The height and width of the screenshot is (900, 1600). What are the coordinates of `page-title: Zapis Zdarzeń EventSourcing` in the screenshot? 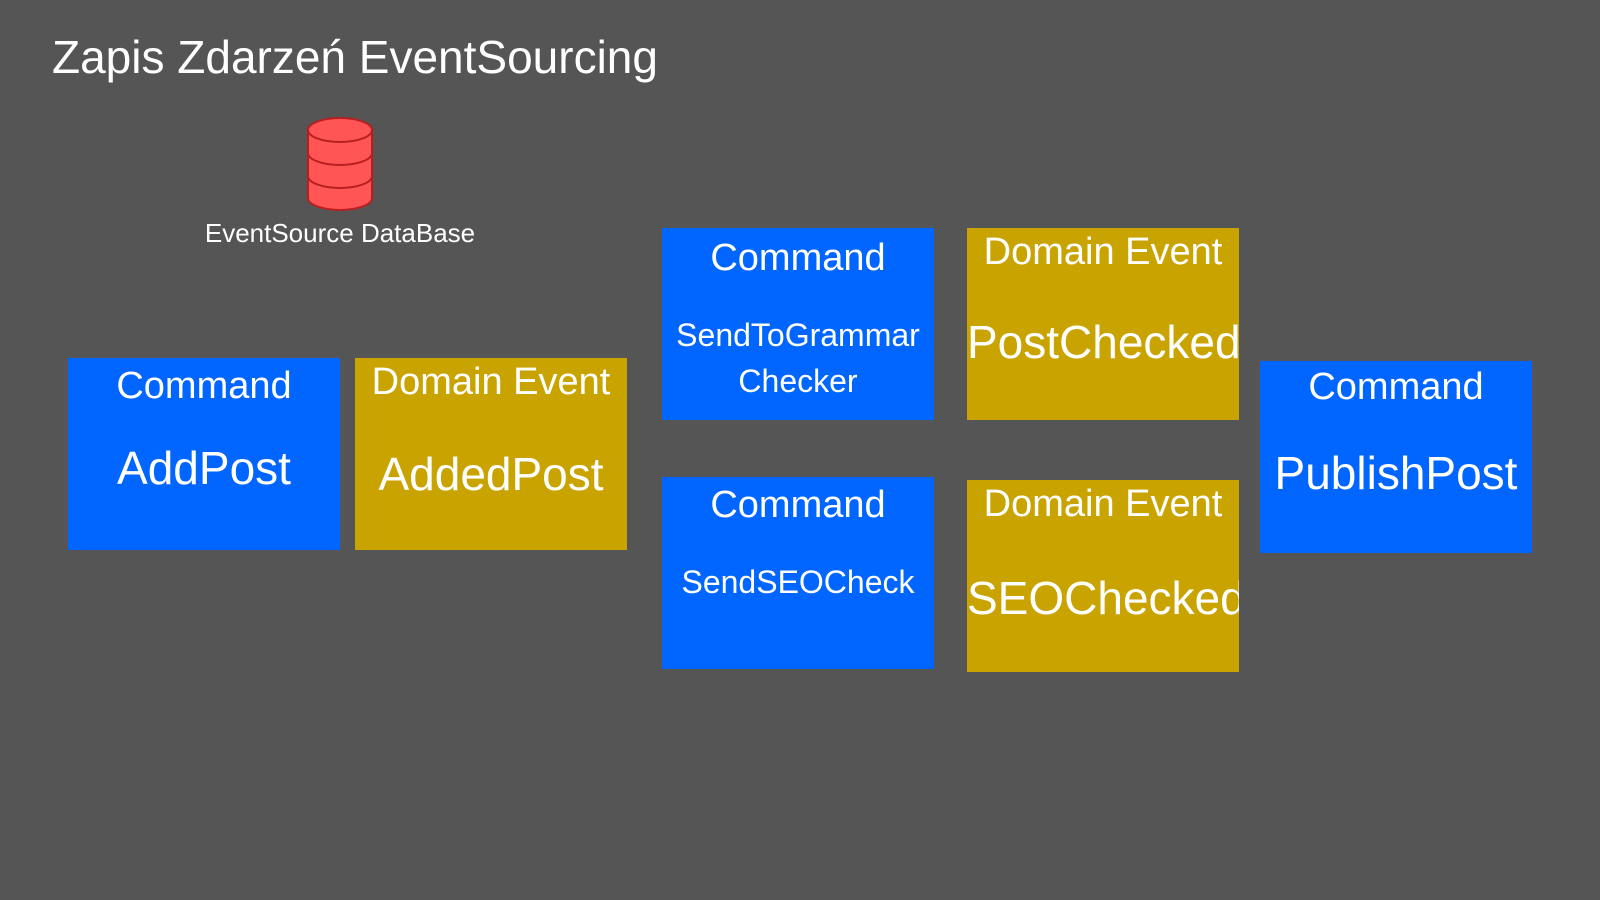 It's located at (355, 57).